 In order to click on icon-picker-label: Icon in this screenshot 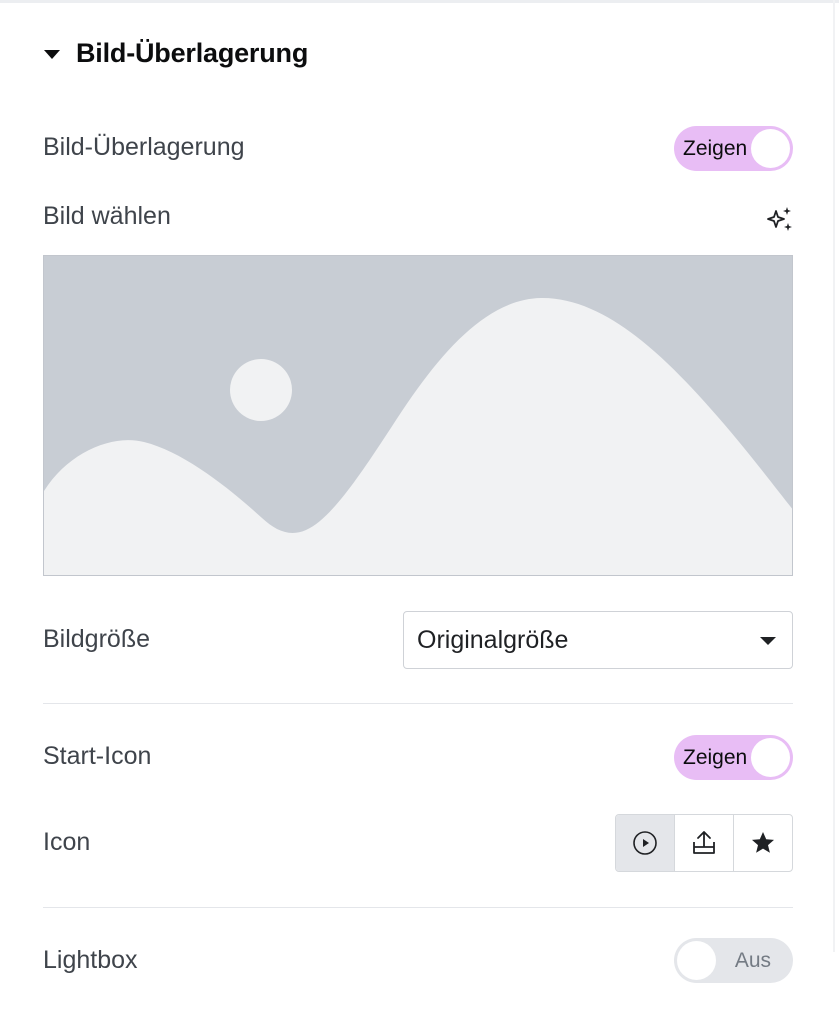, I will do `click(67, 842)`.